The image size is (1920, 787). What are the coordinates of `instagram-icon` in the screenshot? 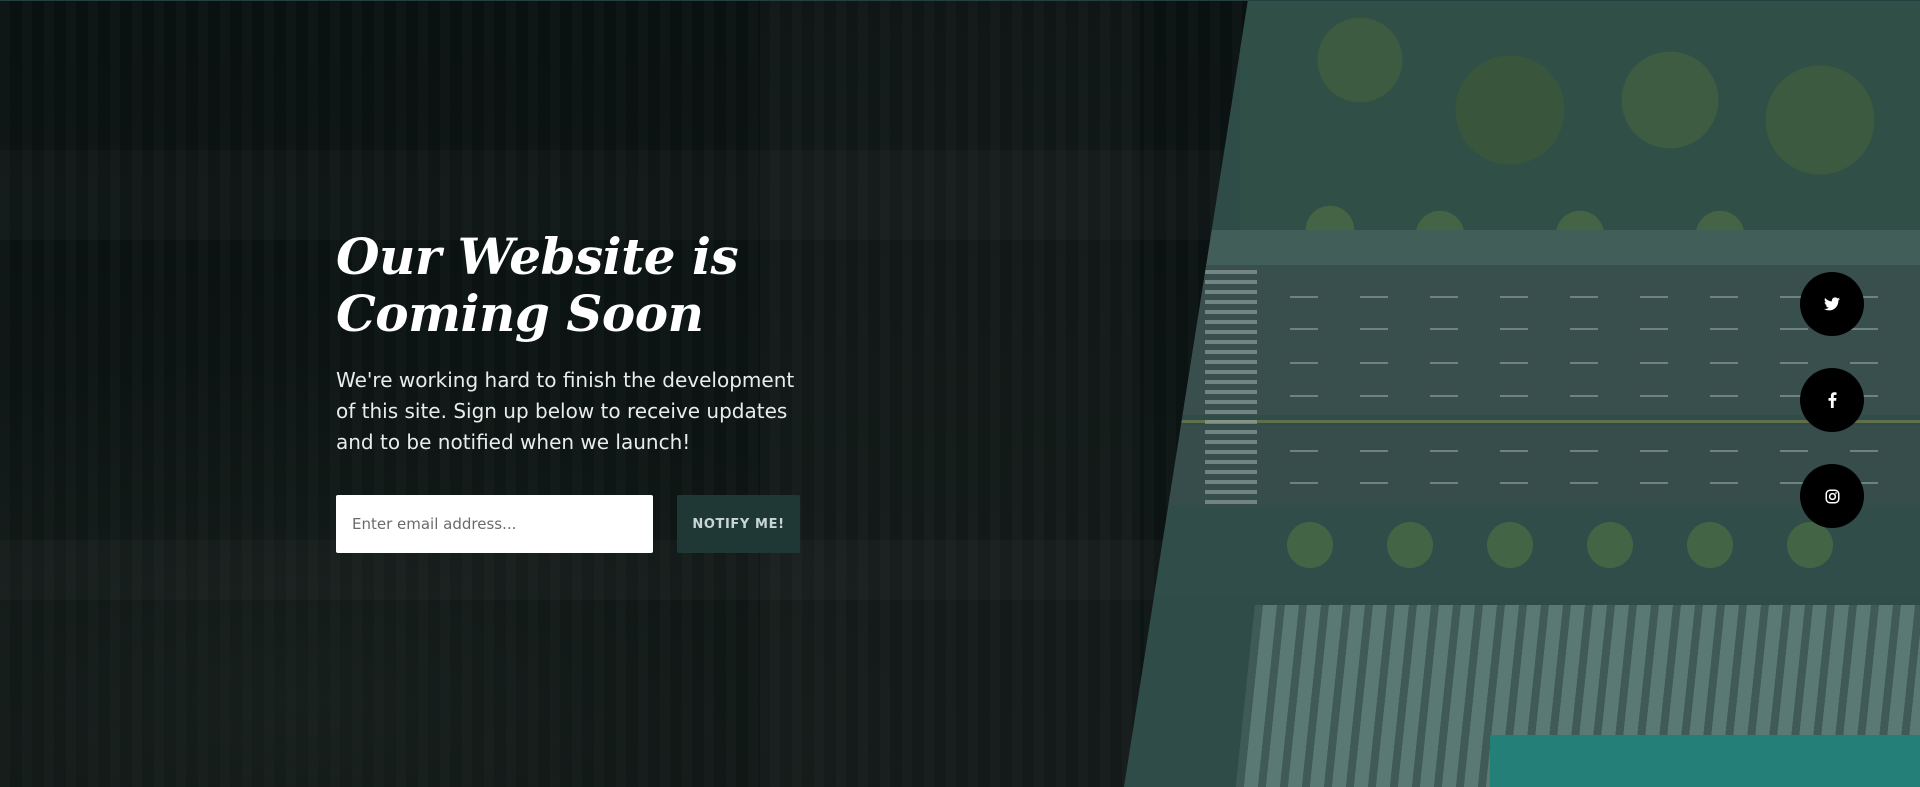 It's located at (1832, 496).